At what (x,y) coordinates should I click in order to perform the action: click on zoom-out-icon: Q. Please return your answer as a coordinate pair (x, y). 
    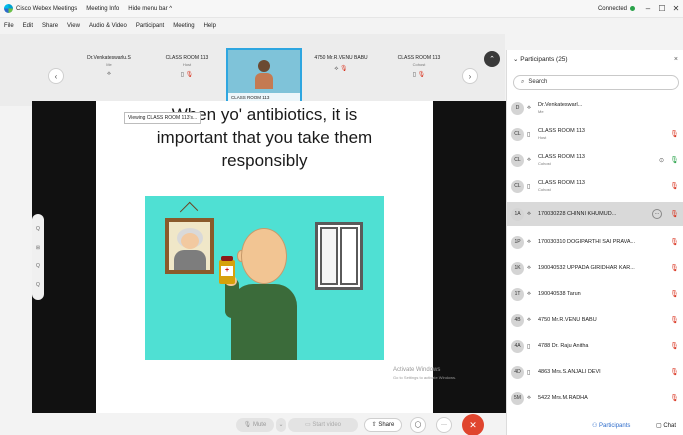
    Looking at the image, I should click on (38, 266).